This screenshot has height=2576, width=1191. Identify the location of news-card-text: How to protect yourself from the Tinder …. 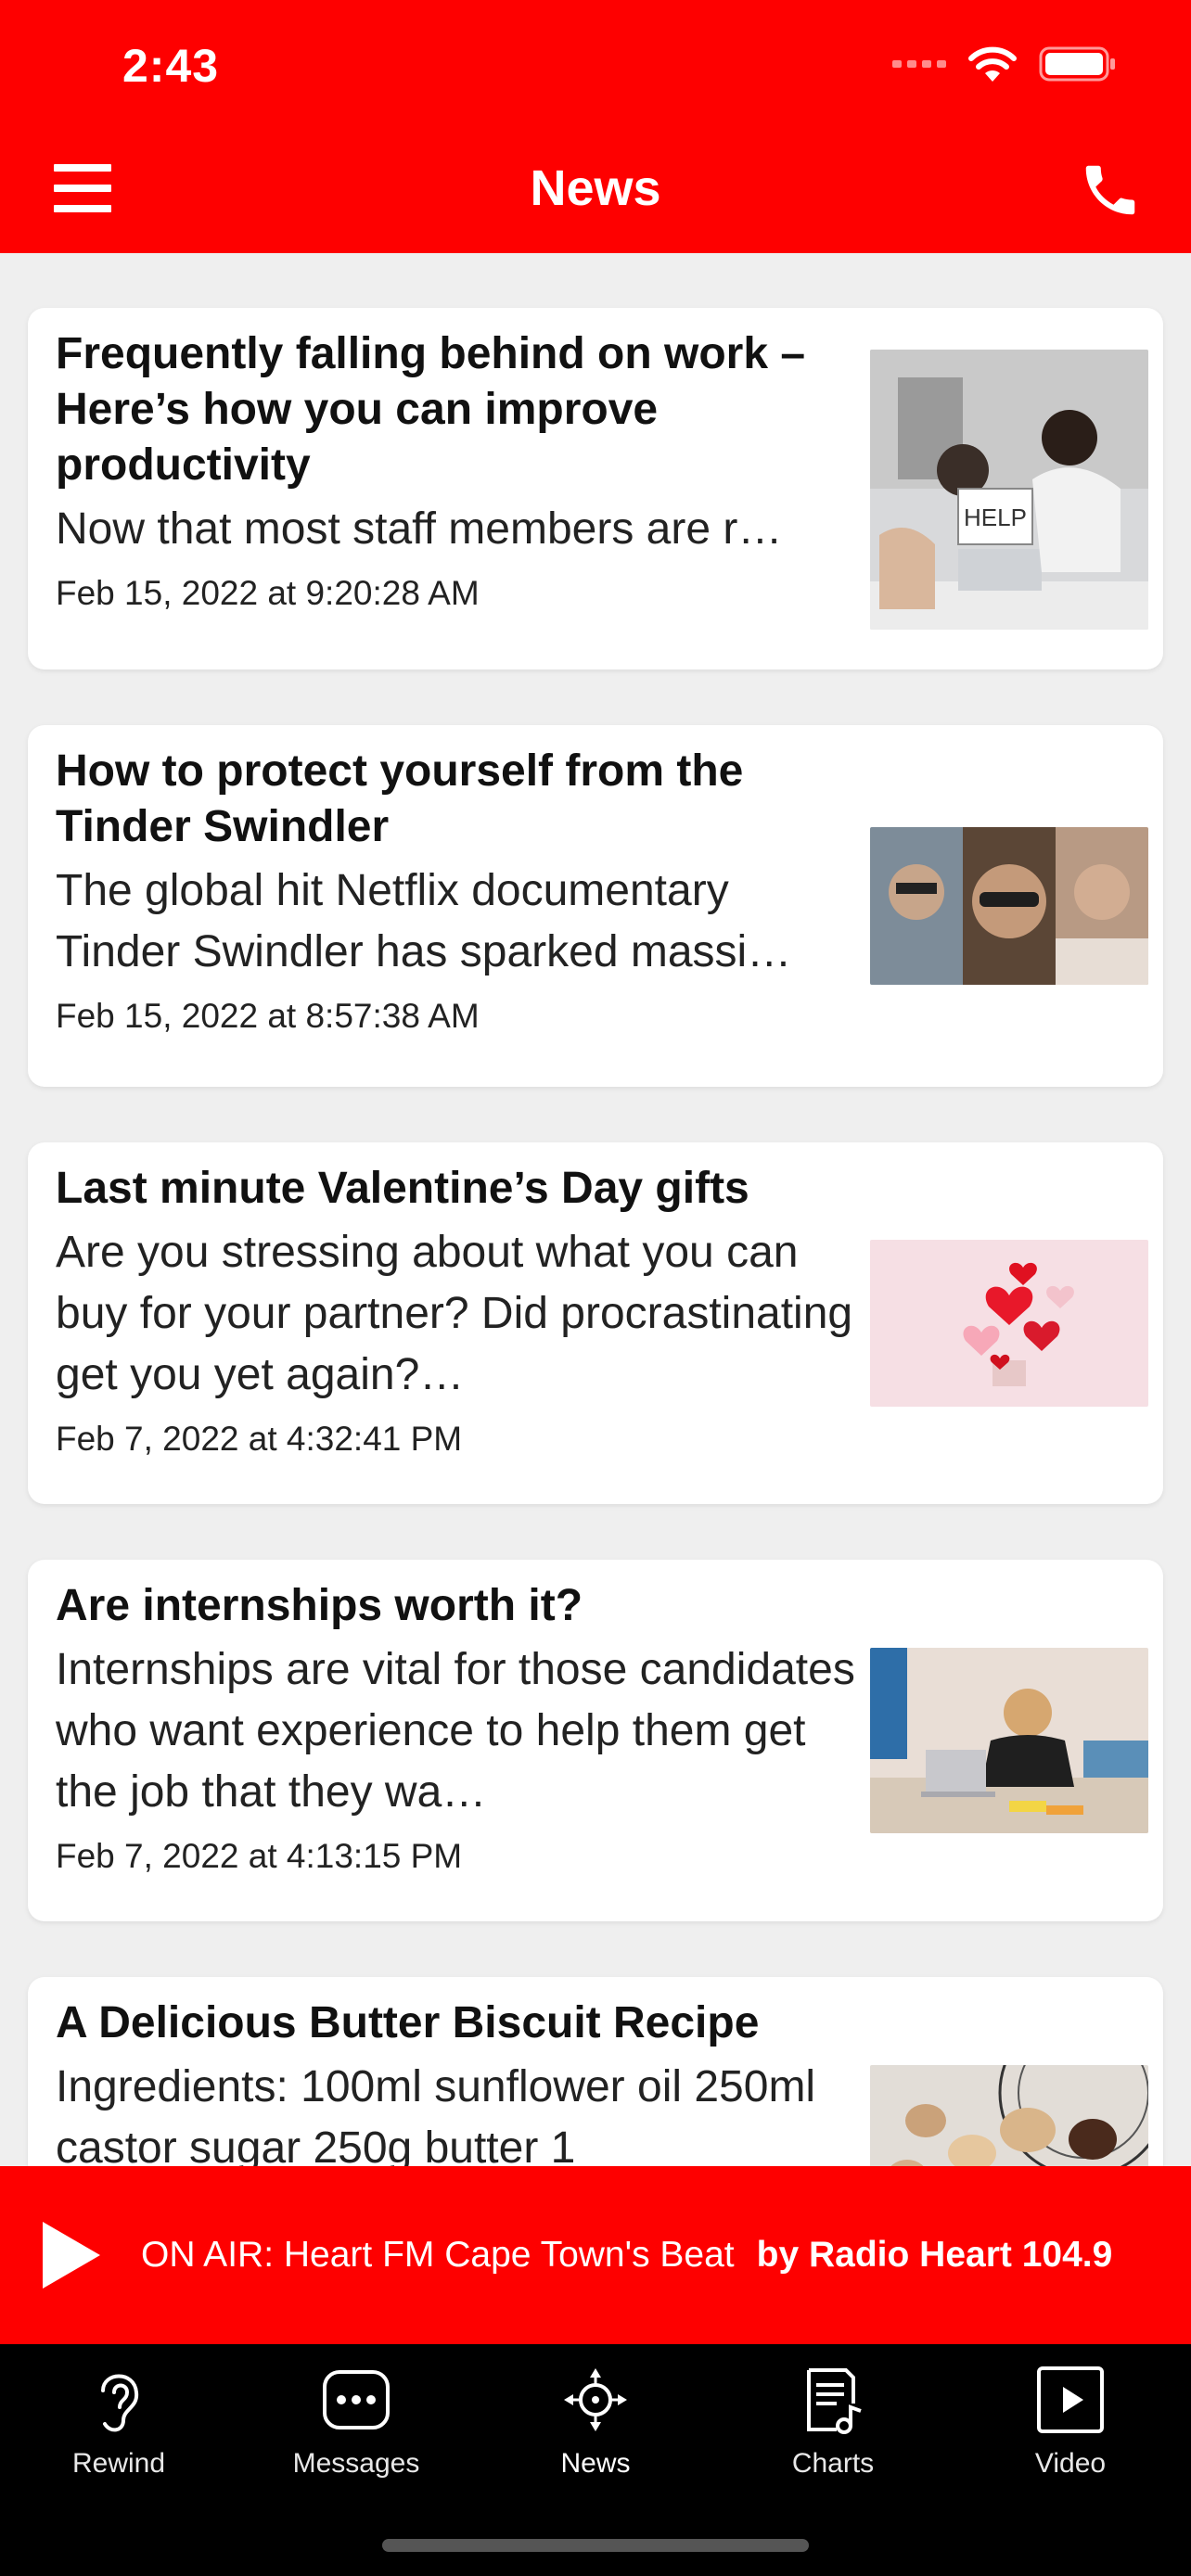
(459, 890).